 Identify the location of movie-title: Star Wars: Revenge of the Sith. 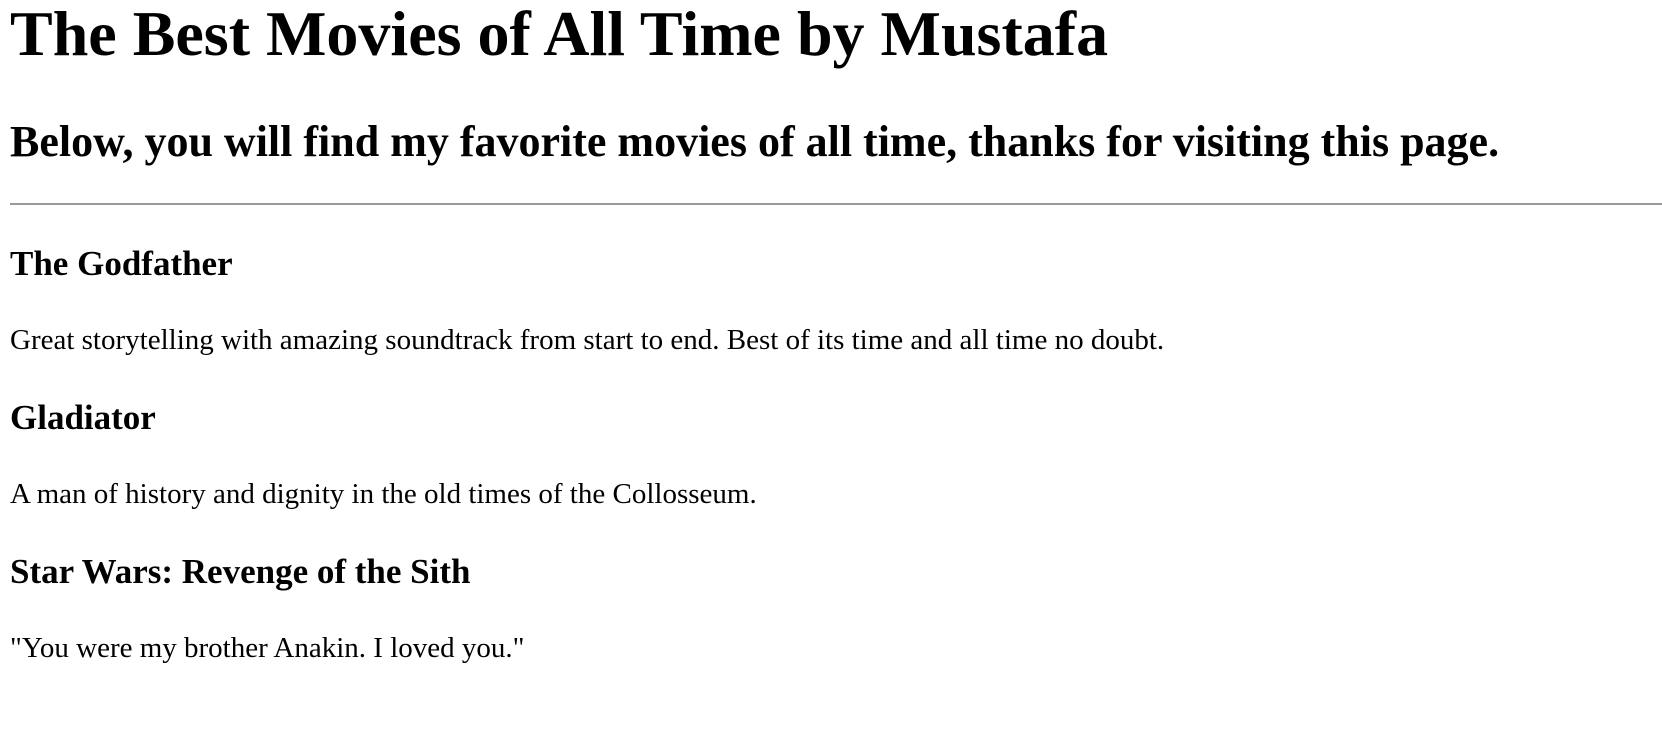
(240, 571).